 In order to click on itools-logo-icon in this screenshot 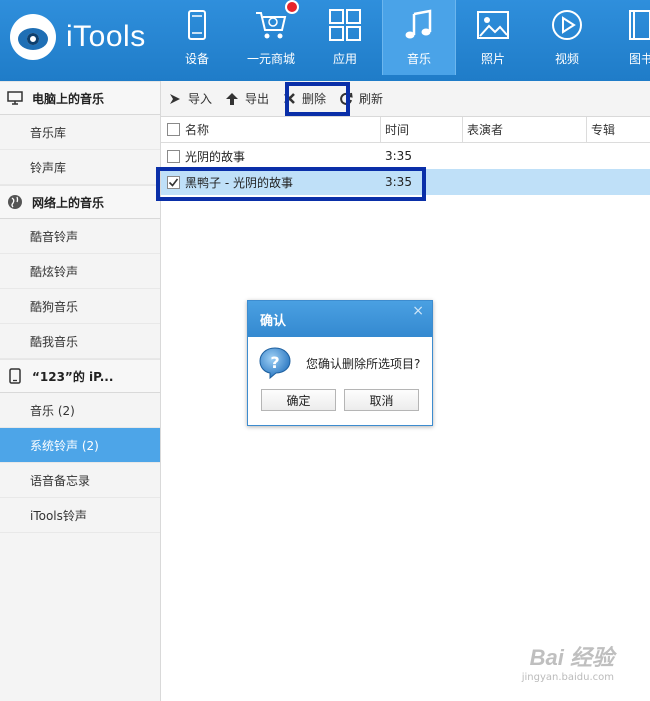, I will do `click(33, 37)`.